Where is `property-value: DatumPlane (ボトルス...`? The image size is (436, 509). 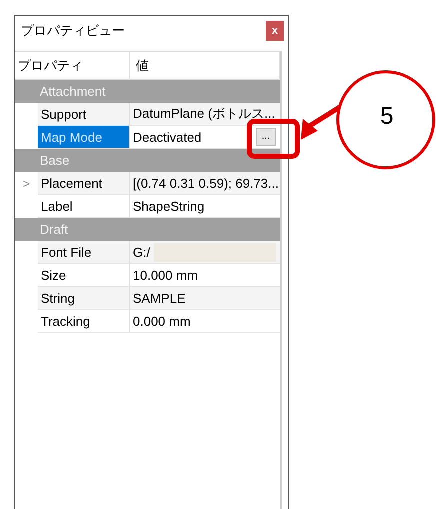 property-value: DatumPlane (ボトルス... is located at coordinates (204, 114).